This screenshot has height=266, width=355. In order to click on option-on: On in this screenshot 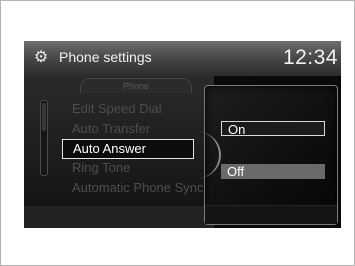, I will do `click(273, 129)`.